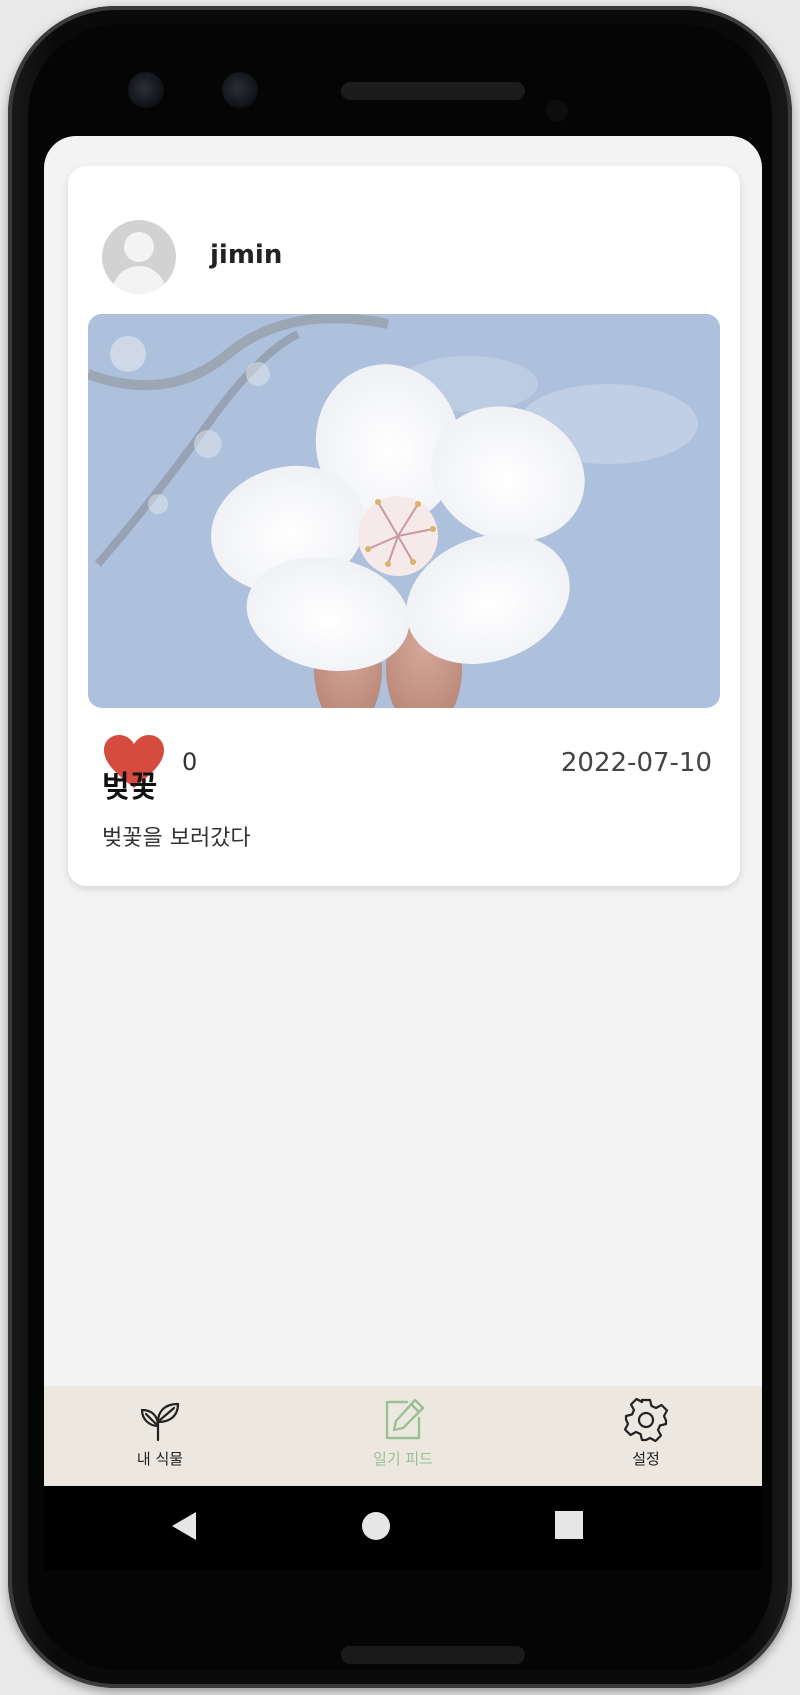 This screenshot has height=1695, width=800. I want to click on like-count: 0, so click(190, 762).